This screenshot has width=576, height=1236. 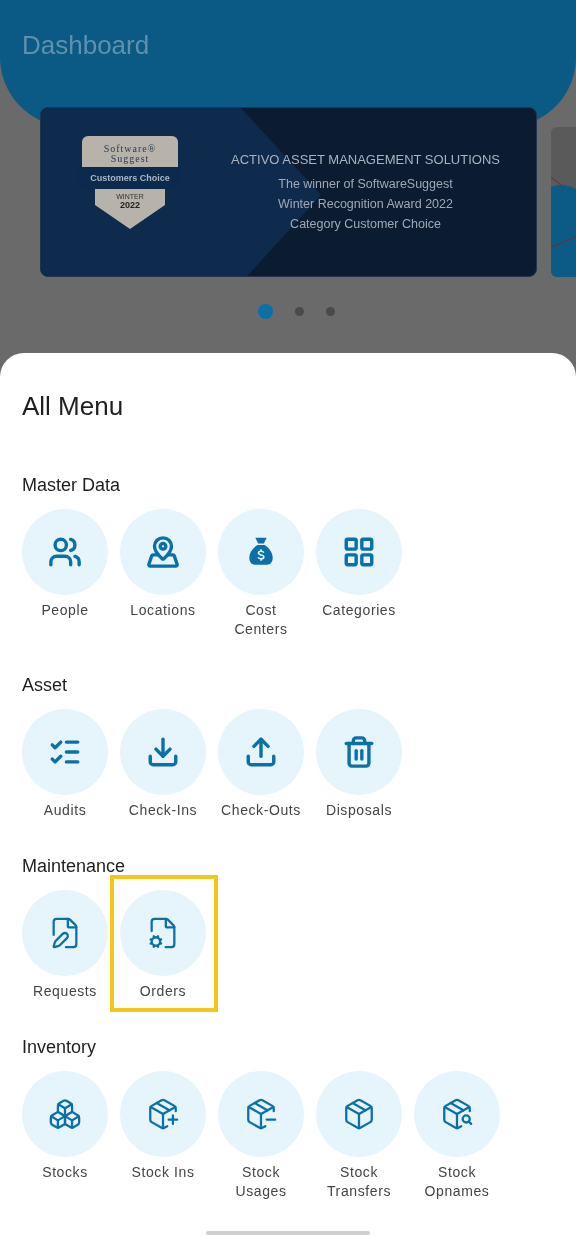 What do you see at coordinates (65, 1172) in the screenshot?
I see `menu-label: Stocks` at bounding box center [65, 1172].